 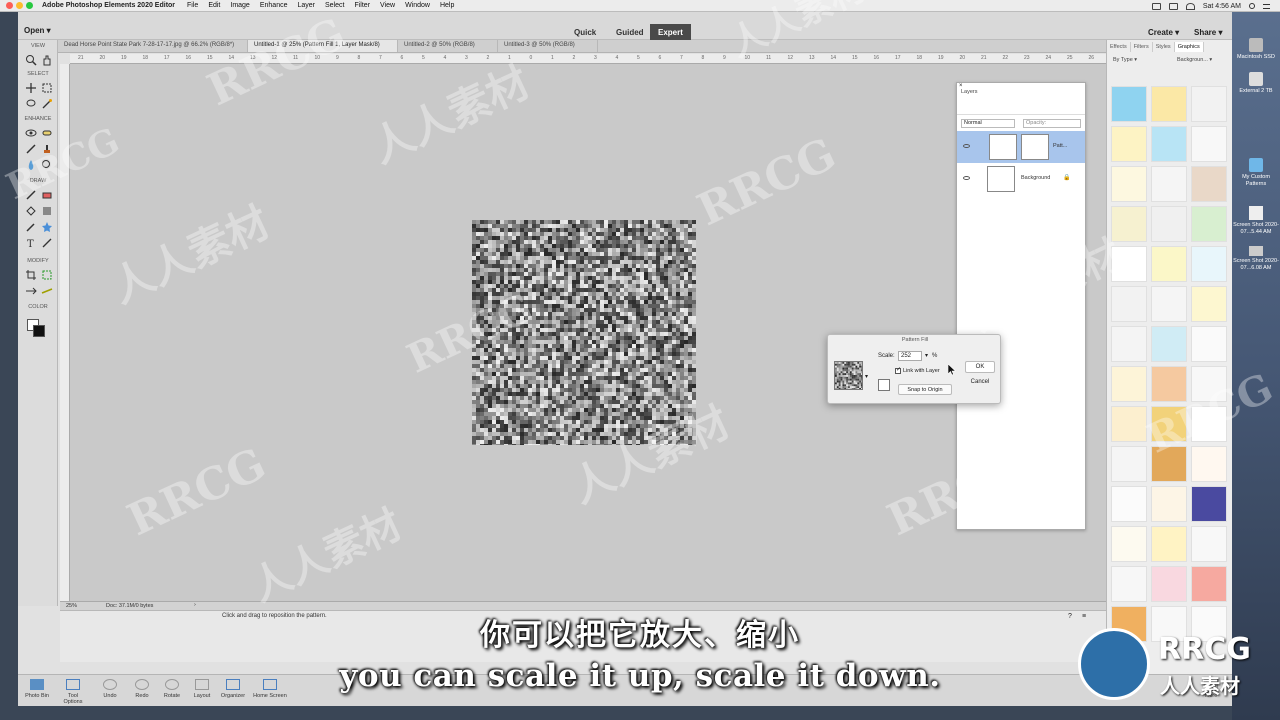 What do you see at coordinates (1208, 32) in the screenshot?
I see `share-button: Share ▾` at bounding box center [1208, 32].